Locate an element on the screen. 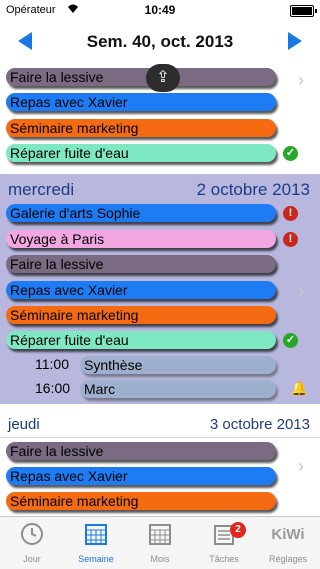 This screenshot has height=569, width=320. tab-label: Tâches is located at coordinates (224, 559).